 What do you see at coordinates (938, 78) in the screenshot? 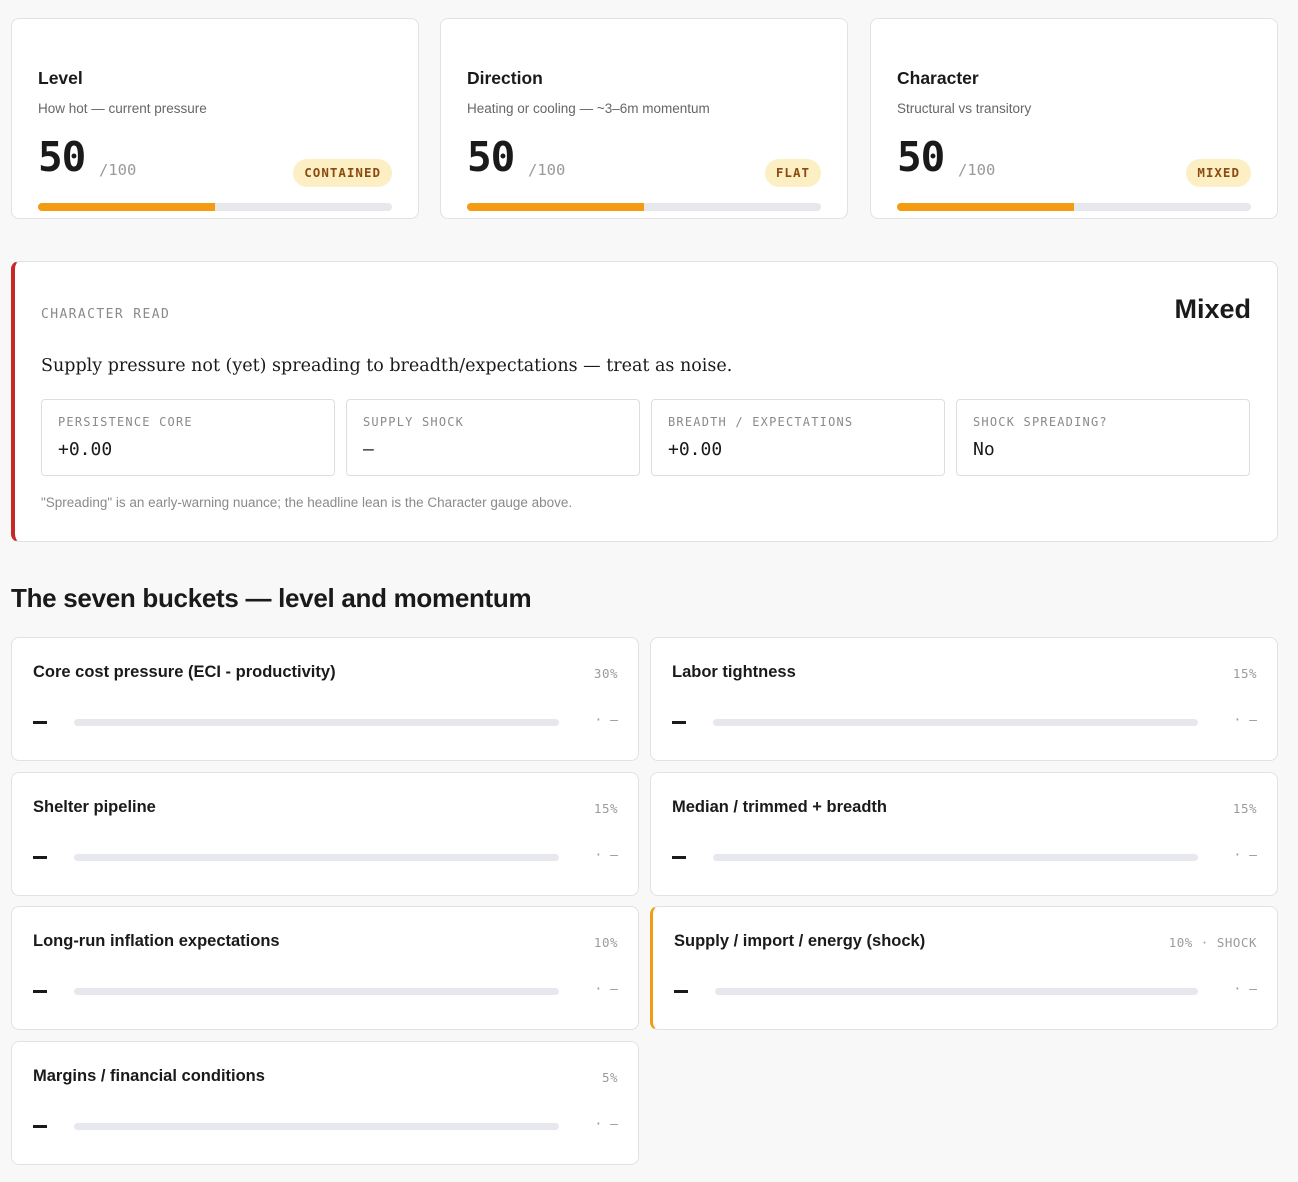
I see `gauge-title: Character` at bounding box center [938, 78].